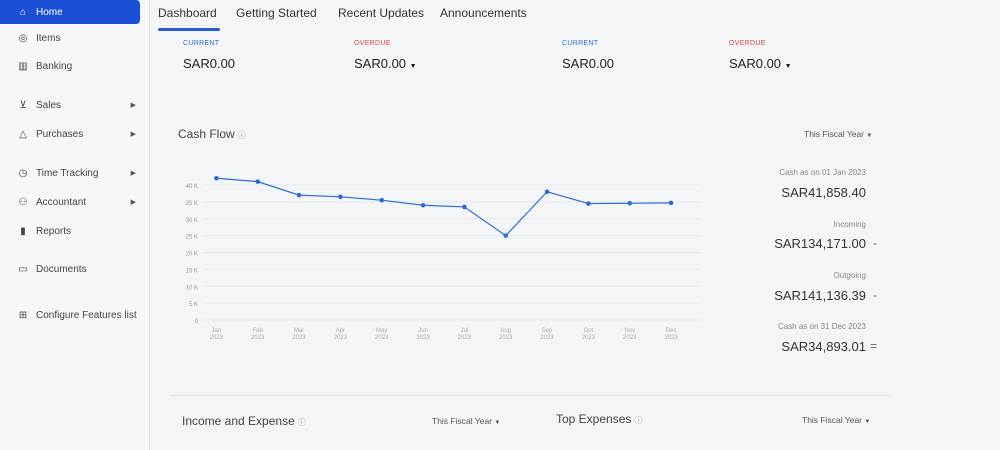 The height and width of the screenshot is (450, 1000). Describe the element at coordinates (820, 243) in the screenshot. I see `incoming-value: SAR134,171.00` at that location.